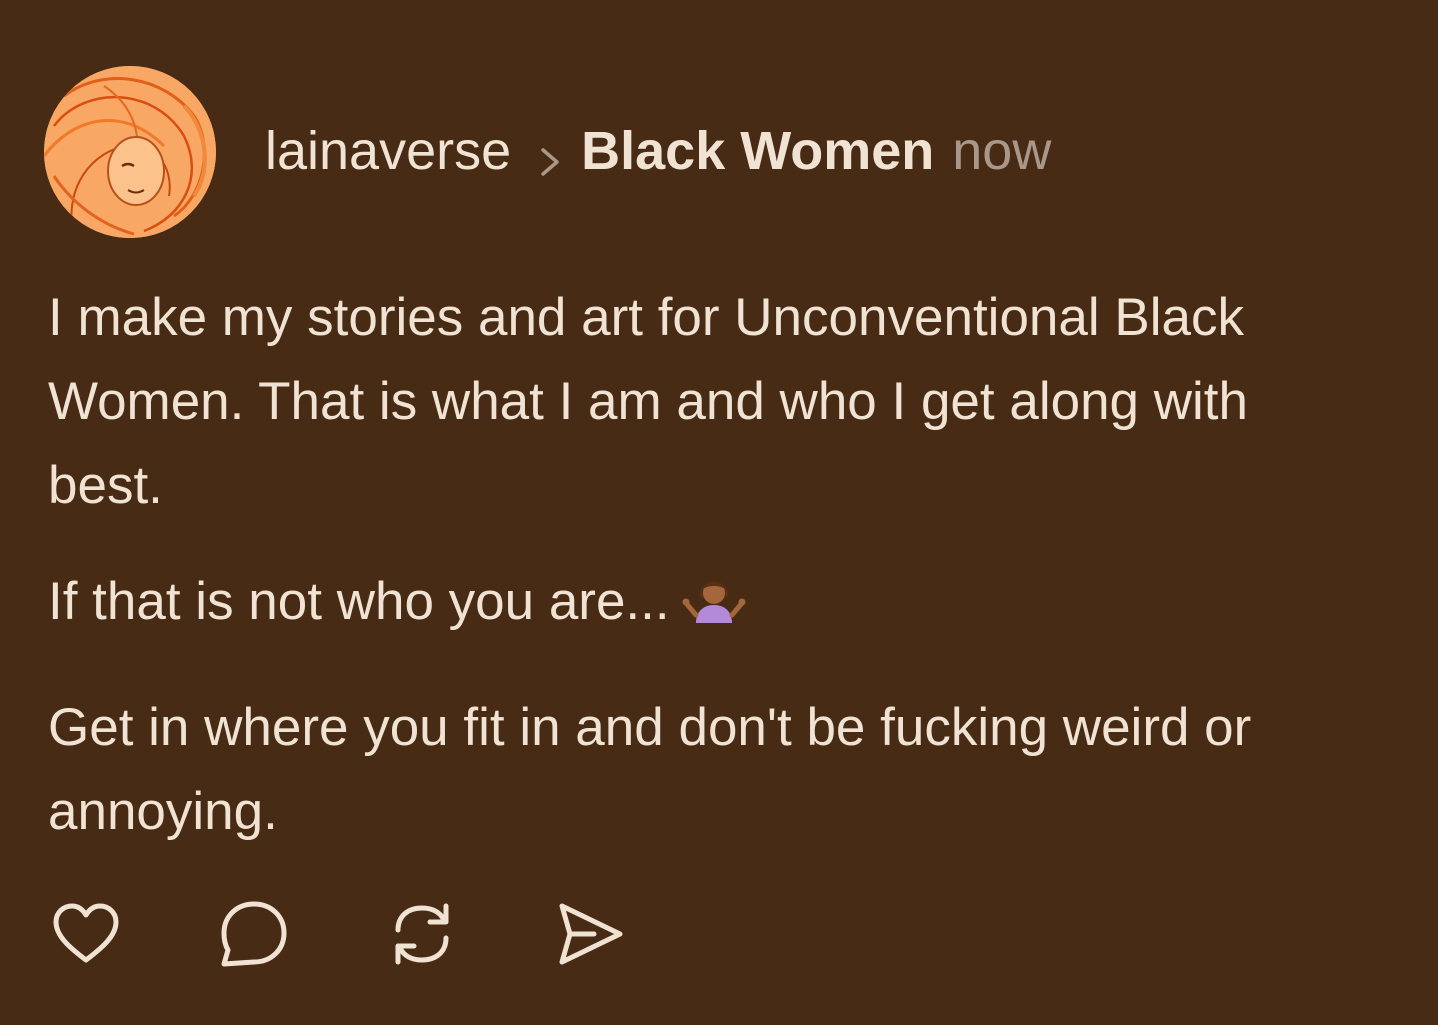 The height and width of the screenshot is (1025, 1438). Describe the element at coordinates (338, 934) in the screenshot. I see `post-actions` at that location.